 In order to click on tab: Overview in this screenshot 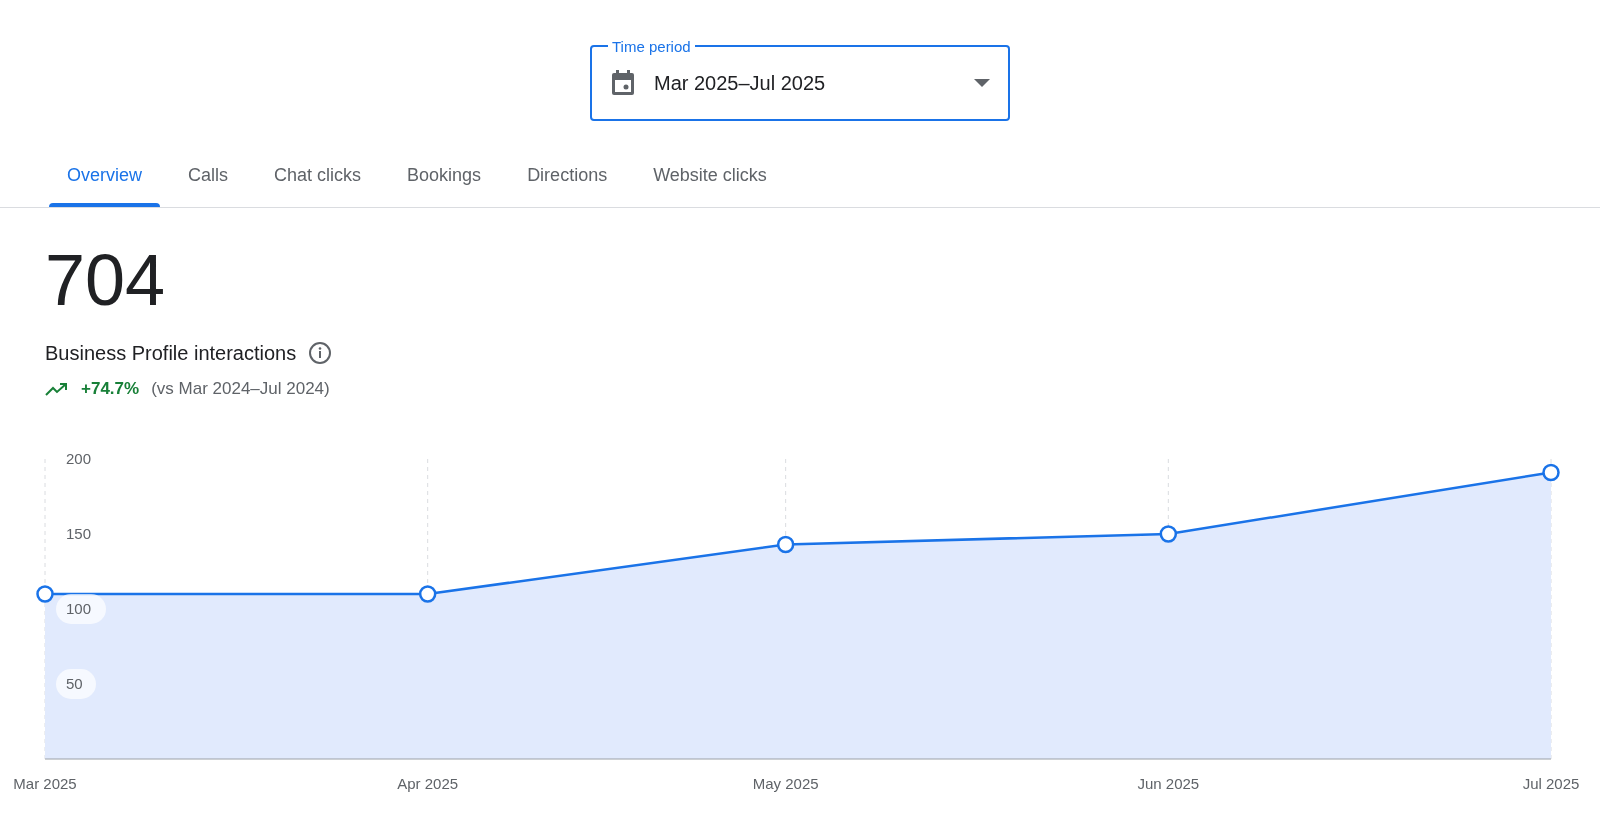, I will do `click(104, 175)`.